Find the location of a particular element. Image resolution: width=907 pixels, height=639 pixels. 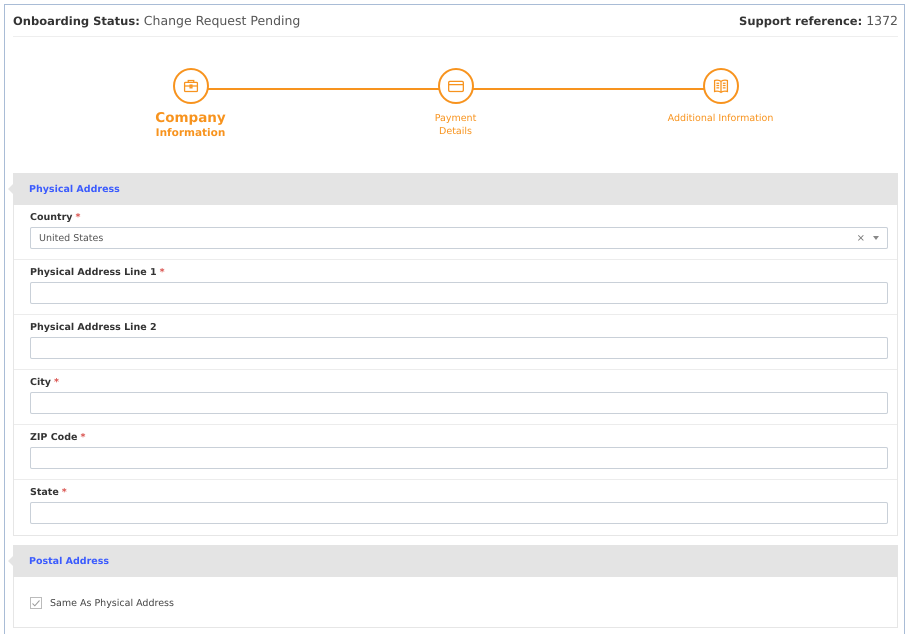

field-label: State is located at coordinates (44, 492).